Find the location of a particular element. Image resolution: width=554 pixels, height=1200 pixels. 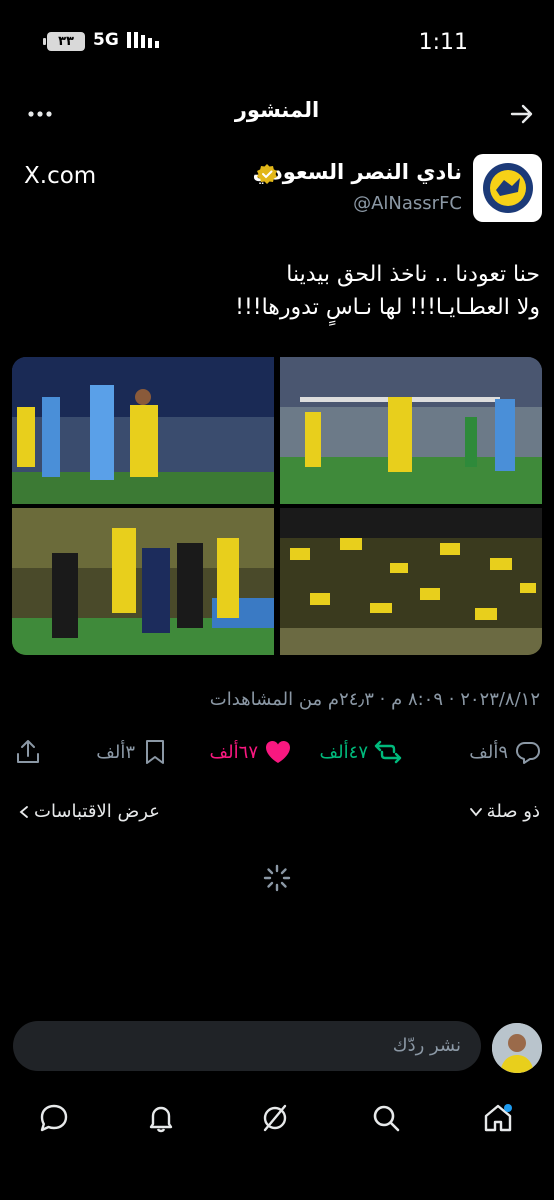

messages-icon is located at coordinates (54, 1118).